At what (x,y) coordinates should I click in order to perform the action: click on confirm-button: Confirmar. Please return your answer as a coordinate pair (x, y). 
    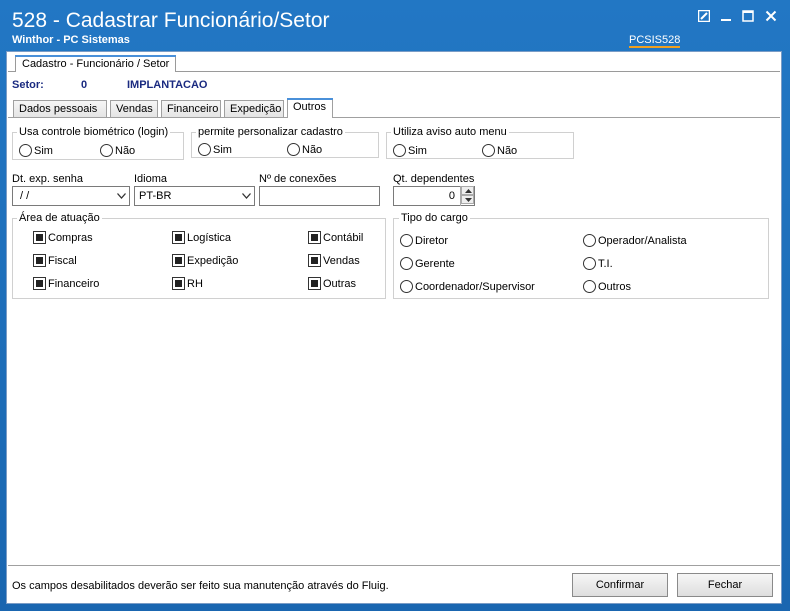
    Looking at the image, I should click on (620, 585).